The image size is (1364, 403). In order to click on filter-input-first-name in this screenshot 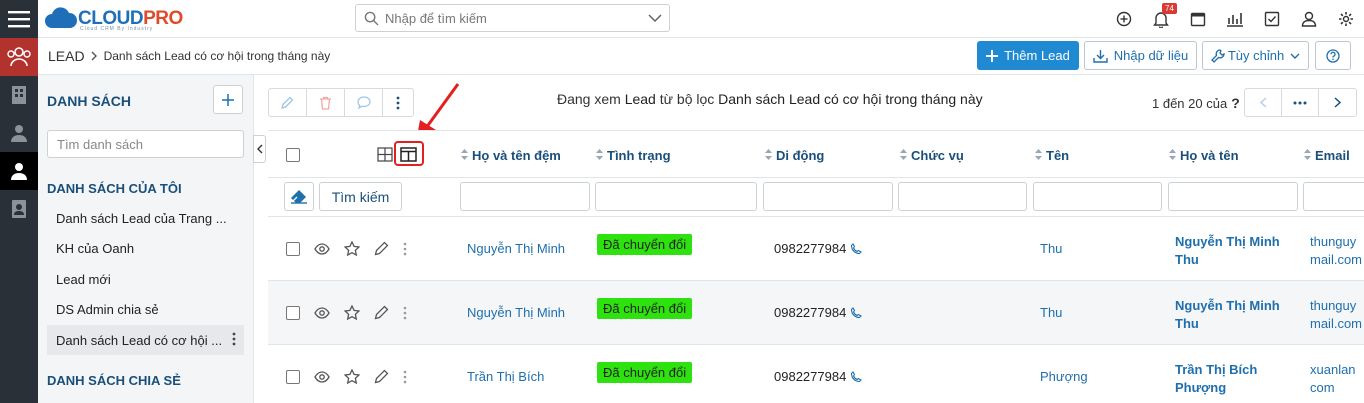, I will do `click(1097, 196)`.